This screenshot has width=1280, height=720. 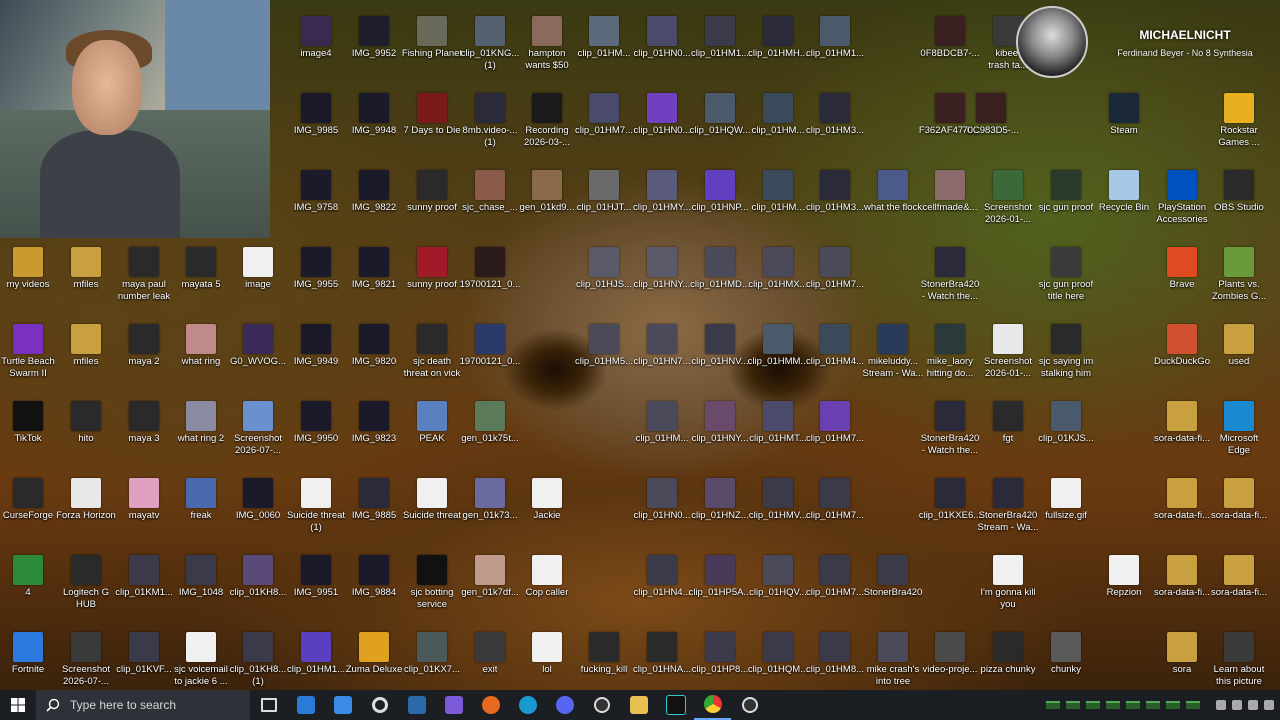 I want to click on task-view-button, so click(x=268, y=705).